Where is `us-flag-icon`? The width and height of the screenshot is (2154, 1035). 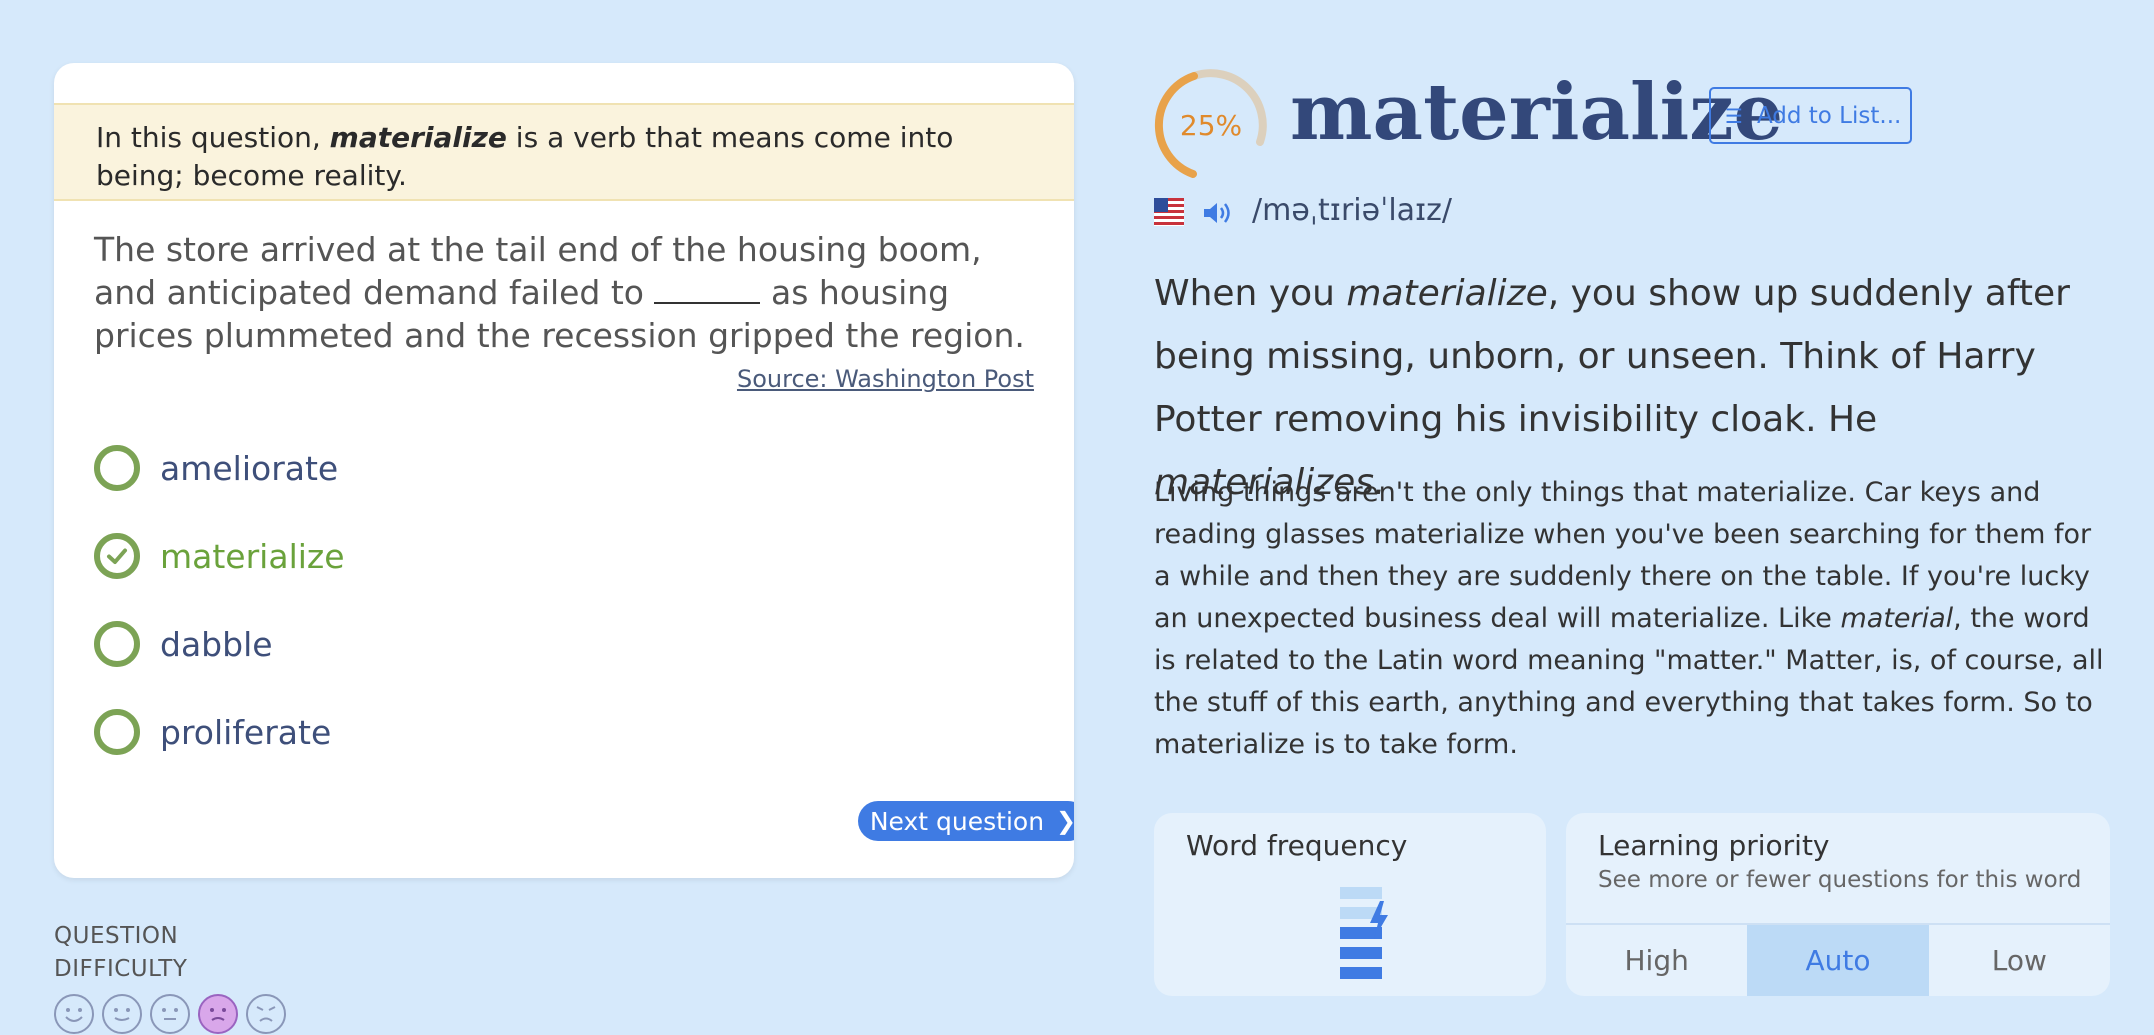 us-flag-icon is located at coordinates (1169, 212).